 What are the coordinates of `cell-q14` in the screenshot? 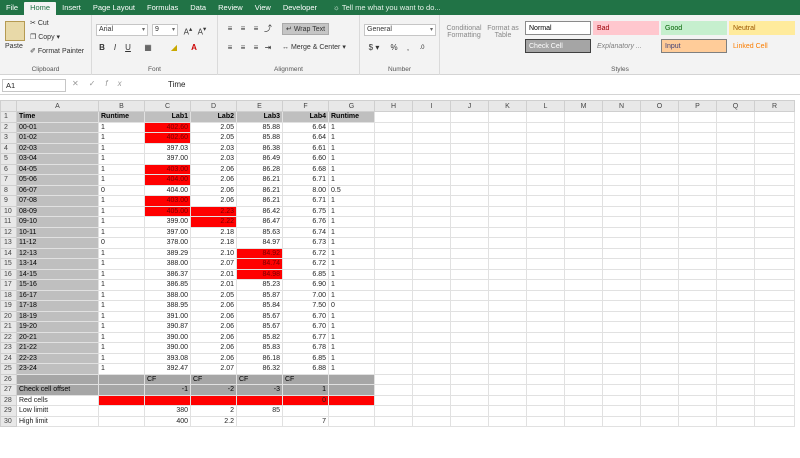 It's located at (735, 253).